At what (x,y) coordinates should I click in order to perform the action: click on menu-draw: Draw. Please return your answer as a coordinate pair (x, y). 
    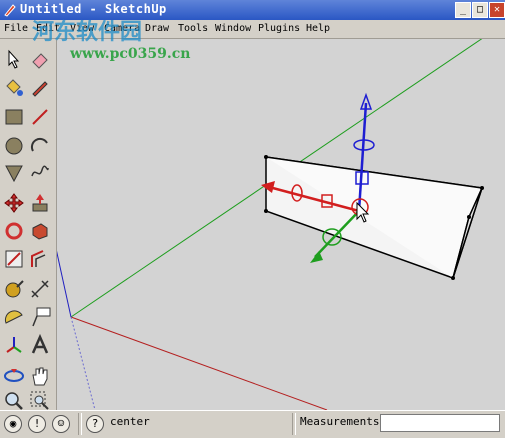
    Looking at the image, I should click on (157, 28).